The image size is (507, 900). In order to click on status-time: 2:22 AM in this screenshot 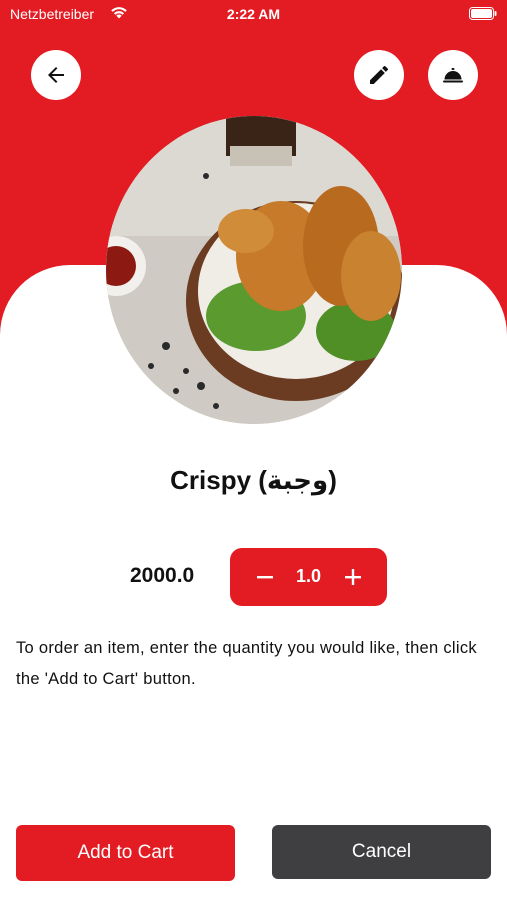, I will do `click(253, 14)`.